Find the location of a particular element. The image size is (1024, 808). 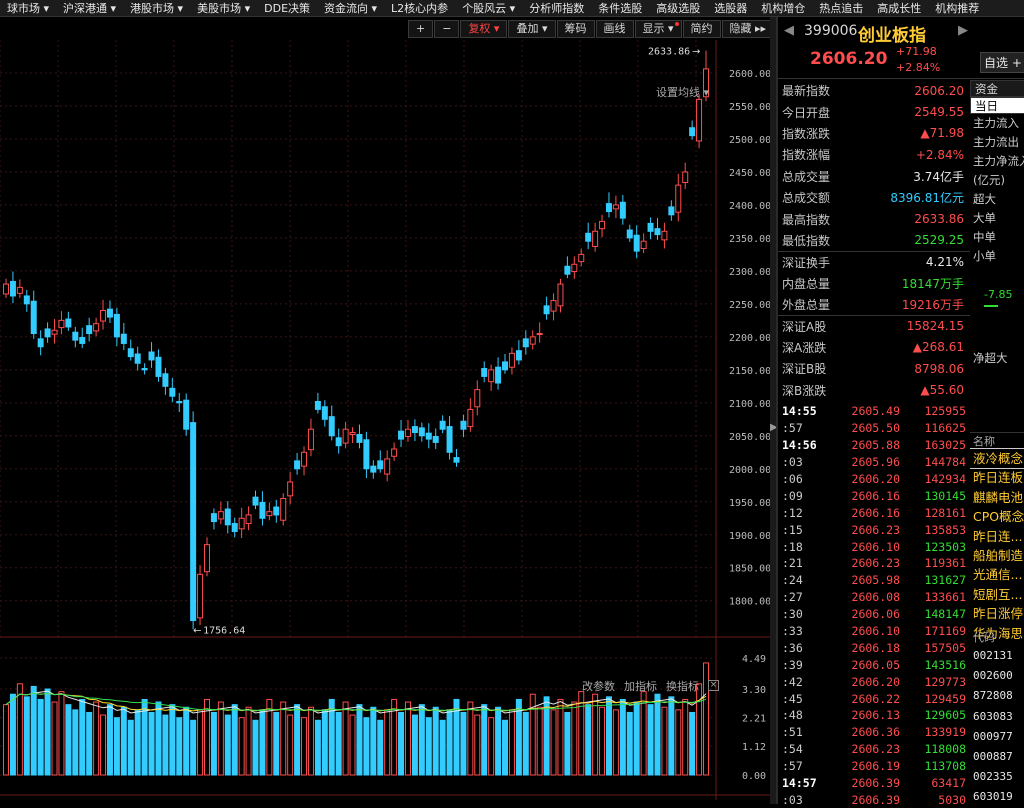

indicator-tool-button: 加指标 is located at coordinates (640, 686).